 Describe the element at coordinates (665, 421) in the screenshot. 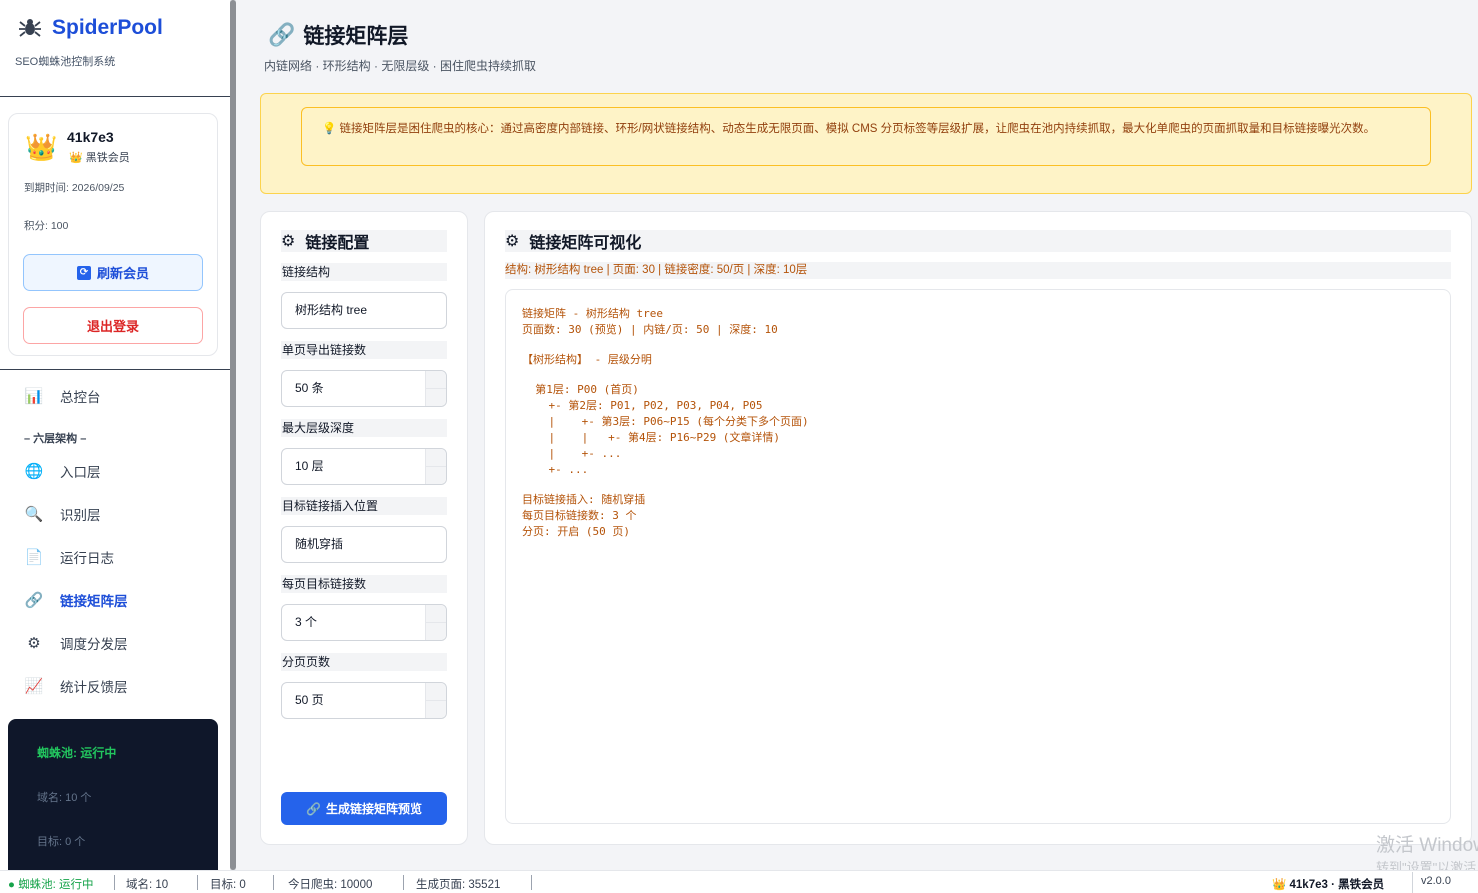

I see `preview-line: | +- 第3层: P06~P15 (每个分类下多个页面)` at that location.